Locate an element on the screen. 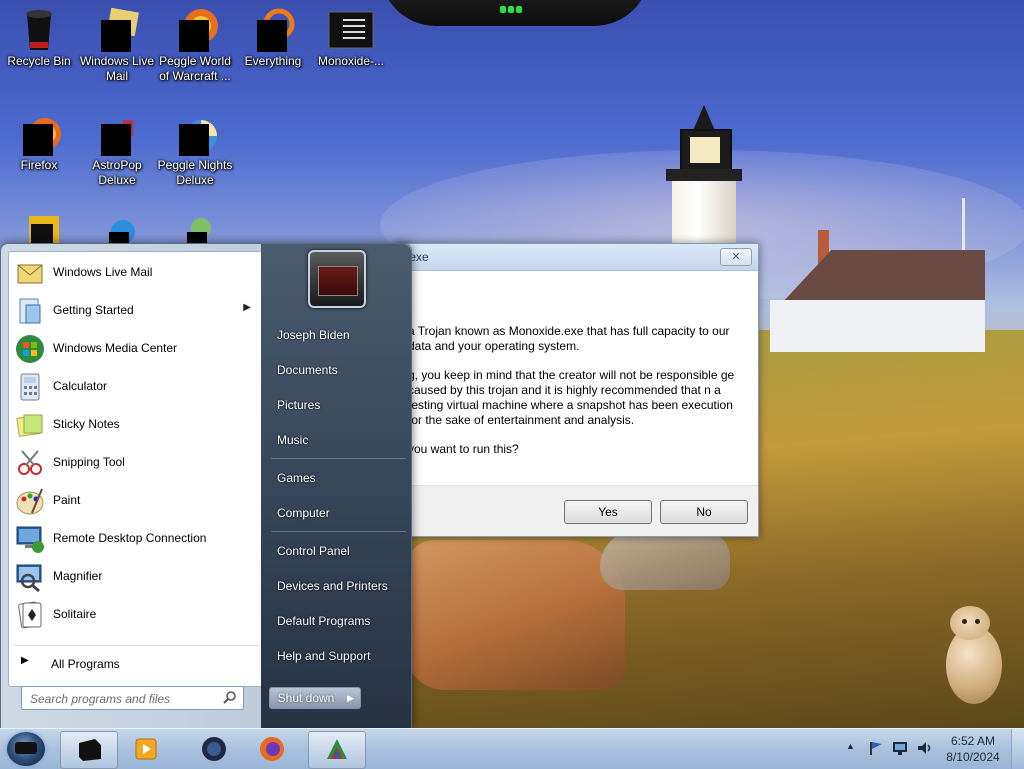 The height and width of the screenshot is (769, 1024). help-and-support-link: Help and Support is located at coordinates (341, 656).